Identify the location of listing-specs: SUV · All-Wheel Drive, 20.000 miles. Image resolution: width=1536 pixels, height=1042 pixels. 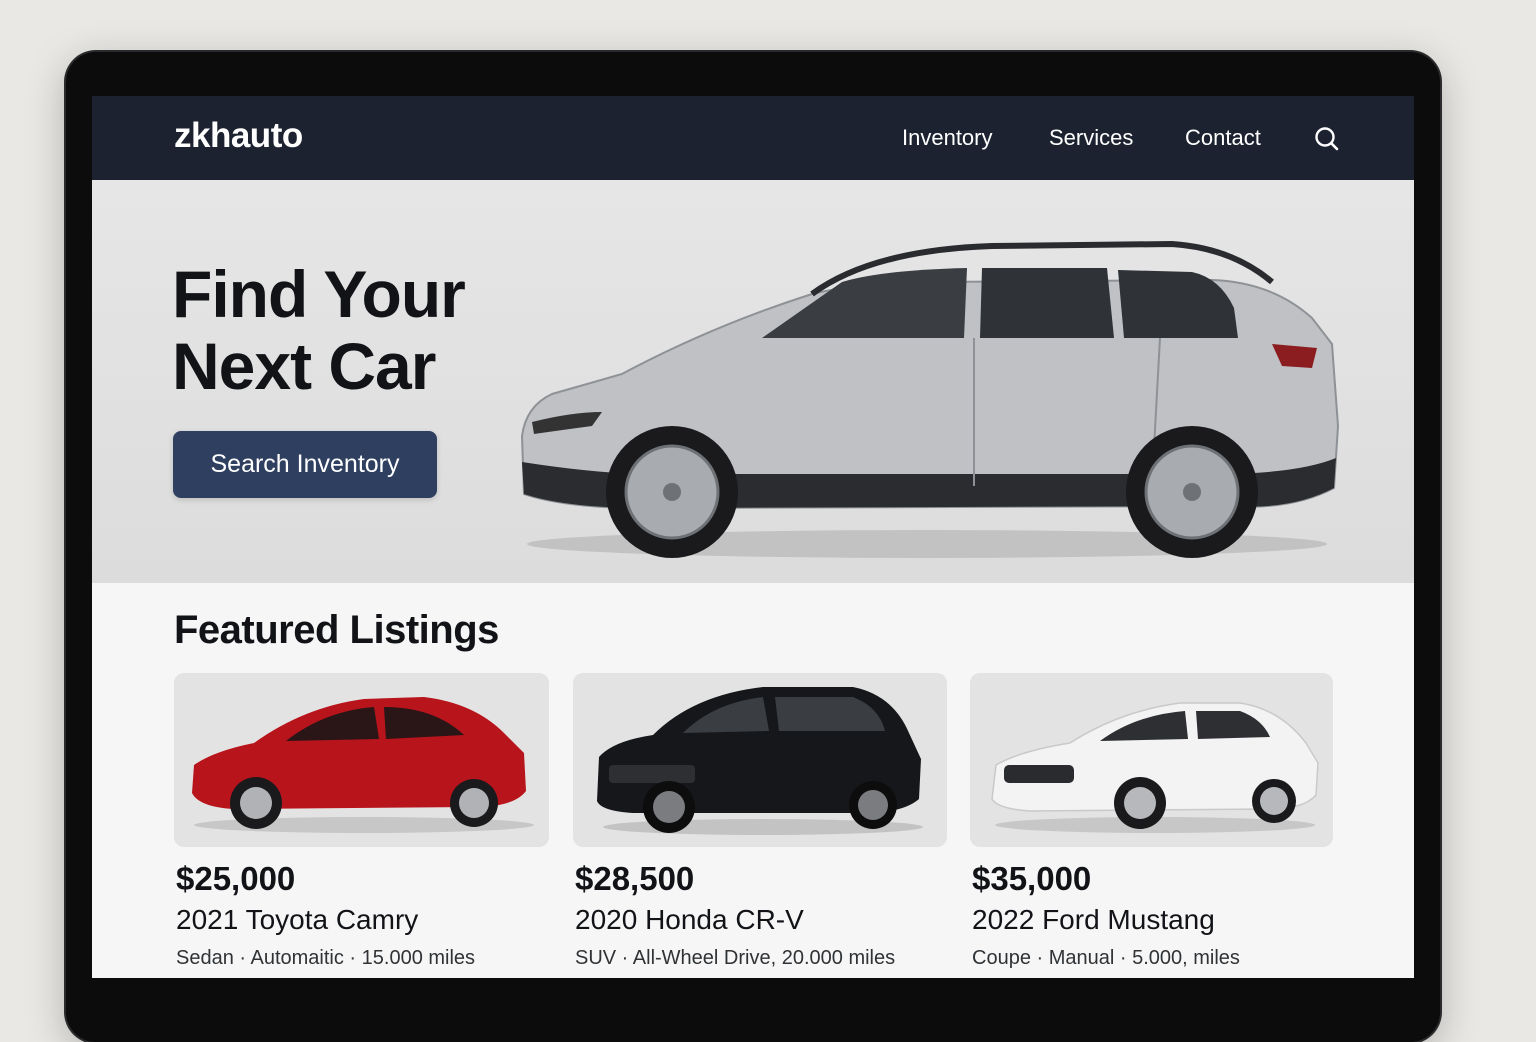
(735, 958).